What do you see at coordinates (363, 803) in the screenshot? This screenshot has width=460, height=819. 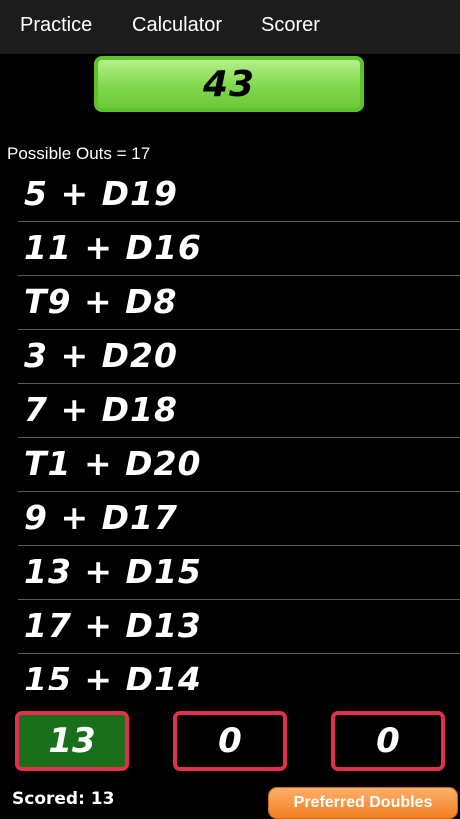 I see `preferred-doubles-button: Preferred Doubles` at bounding box center [363, 803].